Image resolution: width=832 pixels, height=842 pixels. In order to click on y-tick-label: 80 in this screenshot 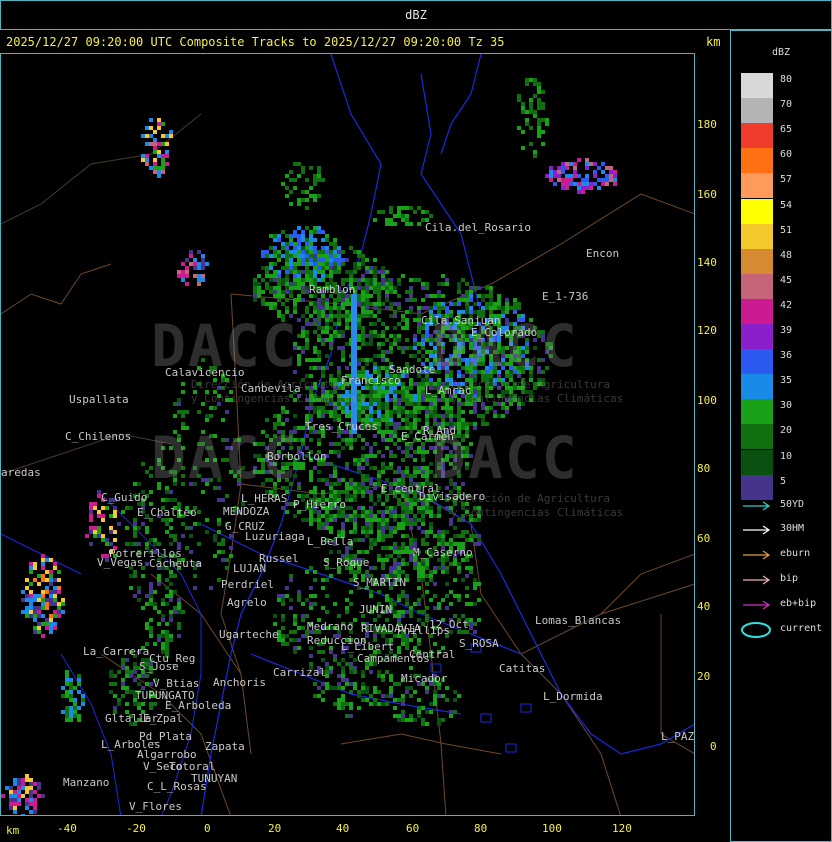, I will do `click(704, 468)`.